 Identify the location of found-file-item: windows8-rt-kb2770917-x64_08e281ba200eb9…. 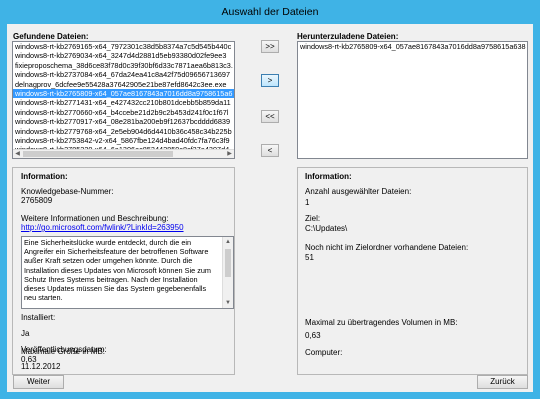
(123, 121).